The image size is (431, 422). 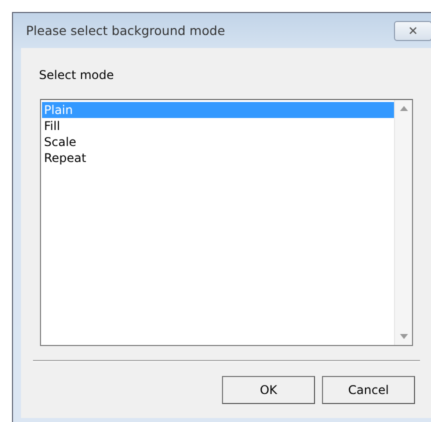 What do you see at coordinates (404, 336) in the screenshot?
I see `scroll-down-icon` at bounding box center [404, 336].